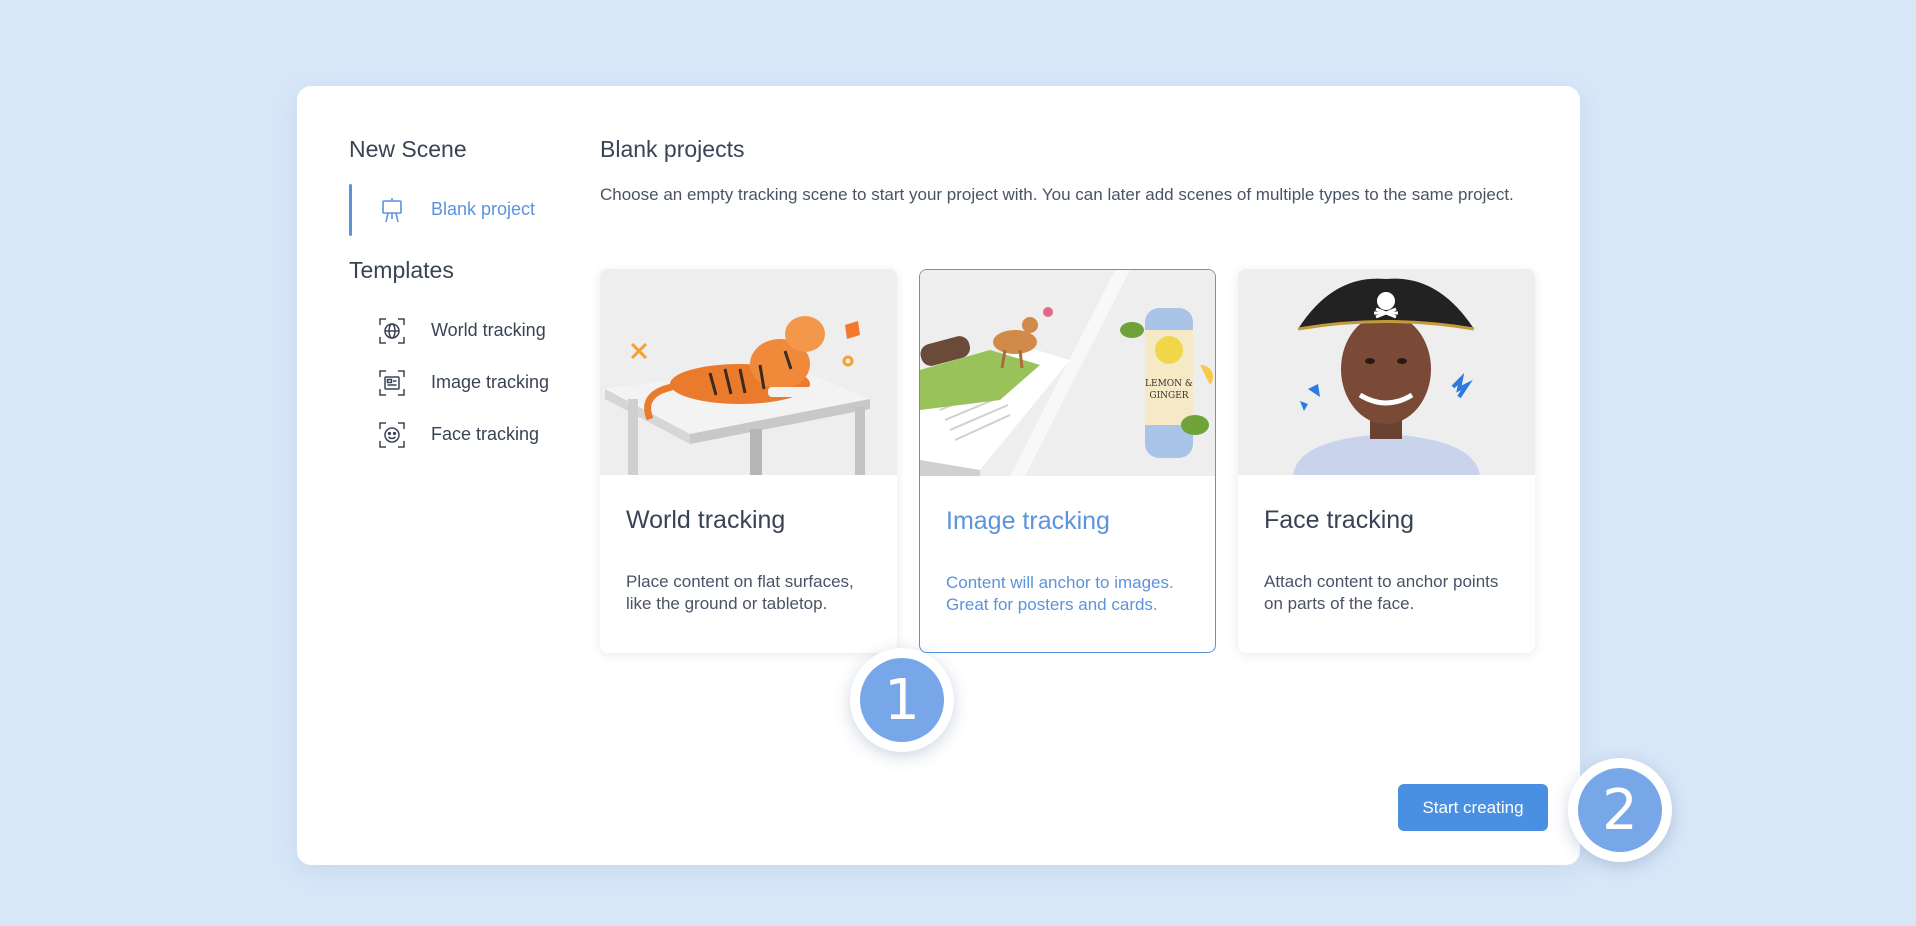  Describe the element at coordinates (706, 520) in the screenshot. I see `card-title: World tracking` at that location.